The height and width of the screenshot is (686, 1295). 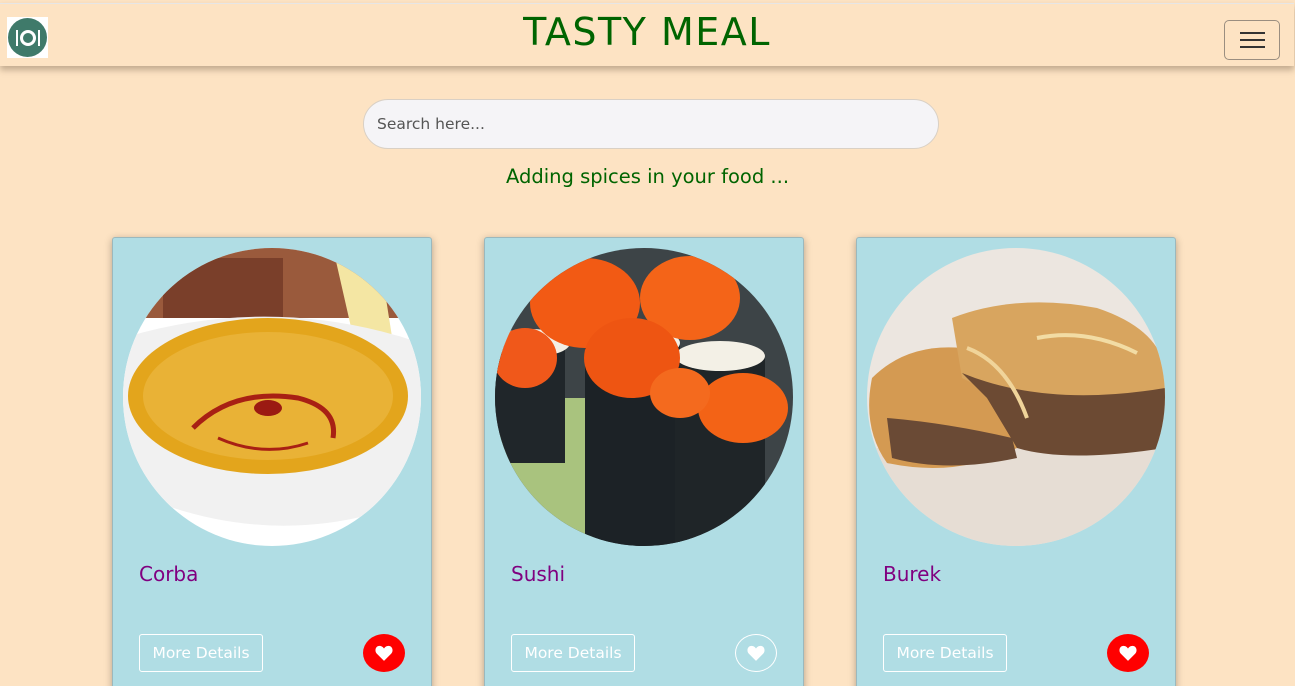 What do you see at coordinates (644, 397) in the screenshot?
I see `meal-image-sushi` at bounding box center [644, 397].